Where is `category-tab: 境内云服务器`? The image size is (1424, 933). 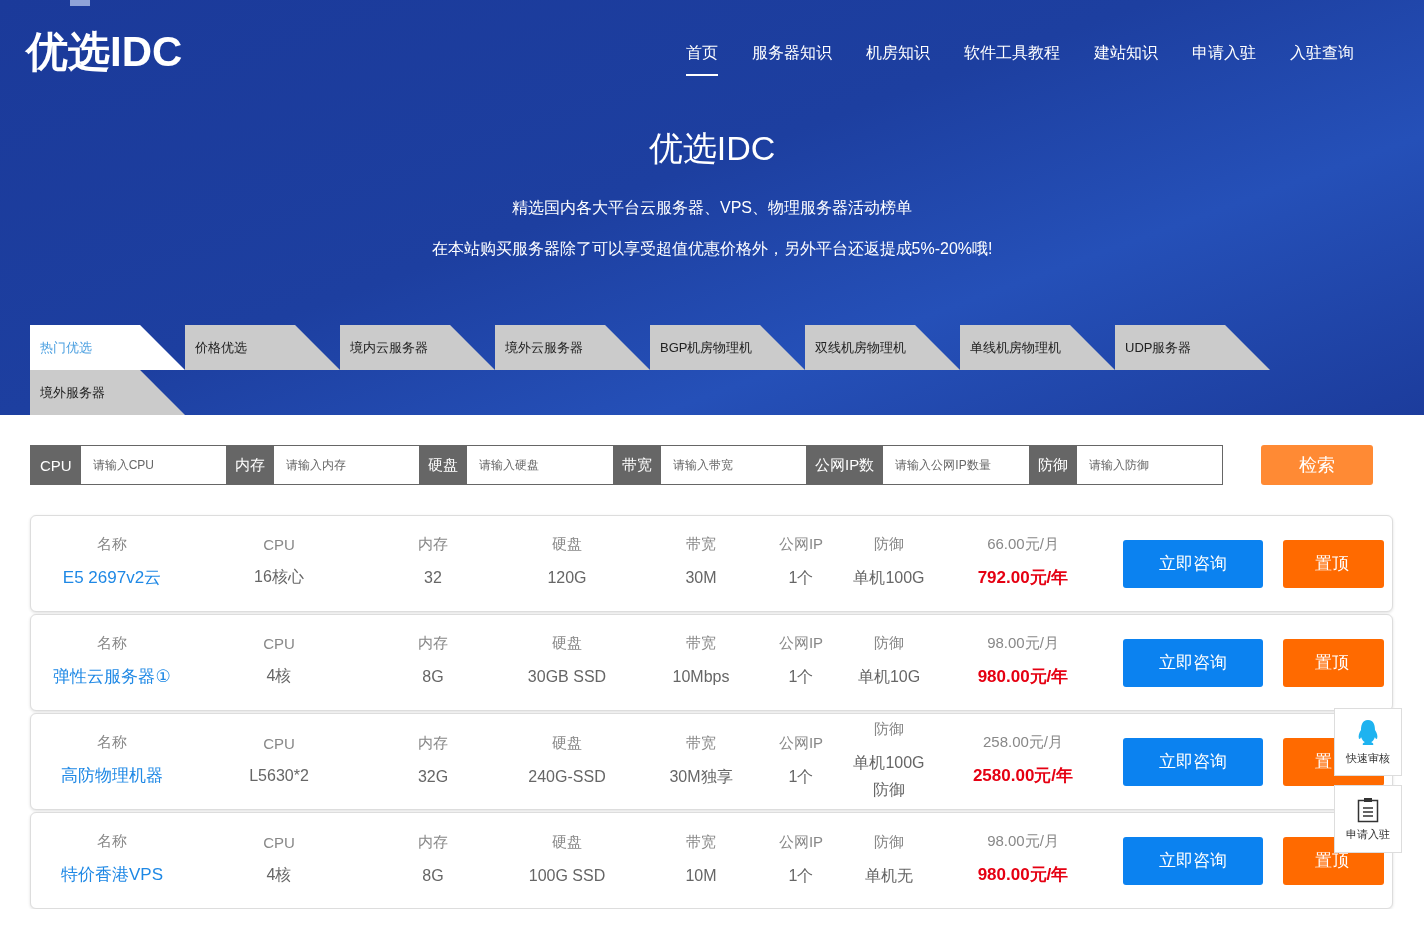
category-tab: 境内云服务器 is located at coordinates (417, 347).